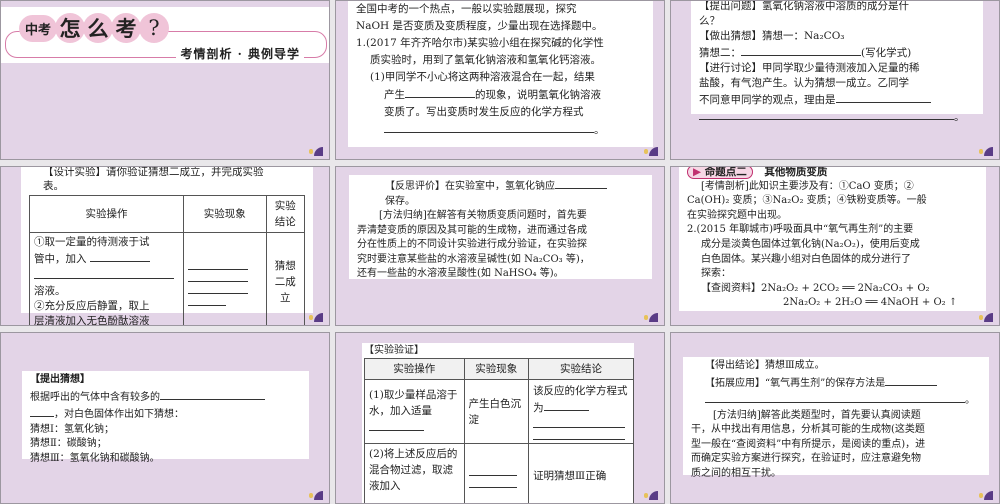 The width and height of the screenshot is (1000, 504). I want to click on text: 【拓展应用】“氧气再生剂”的保存方法是, so click(795, 383).